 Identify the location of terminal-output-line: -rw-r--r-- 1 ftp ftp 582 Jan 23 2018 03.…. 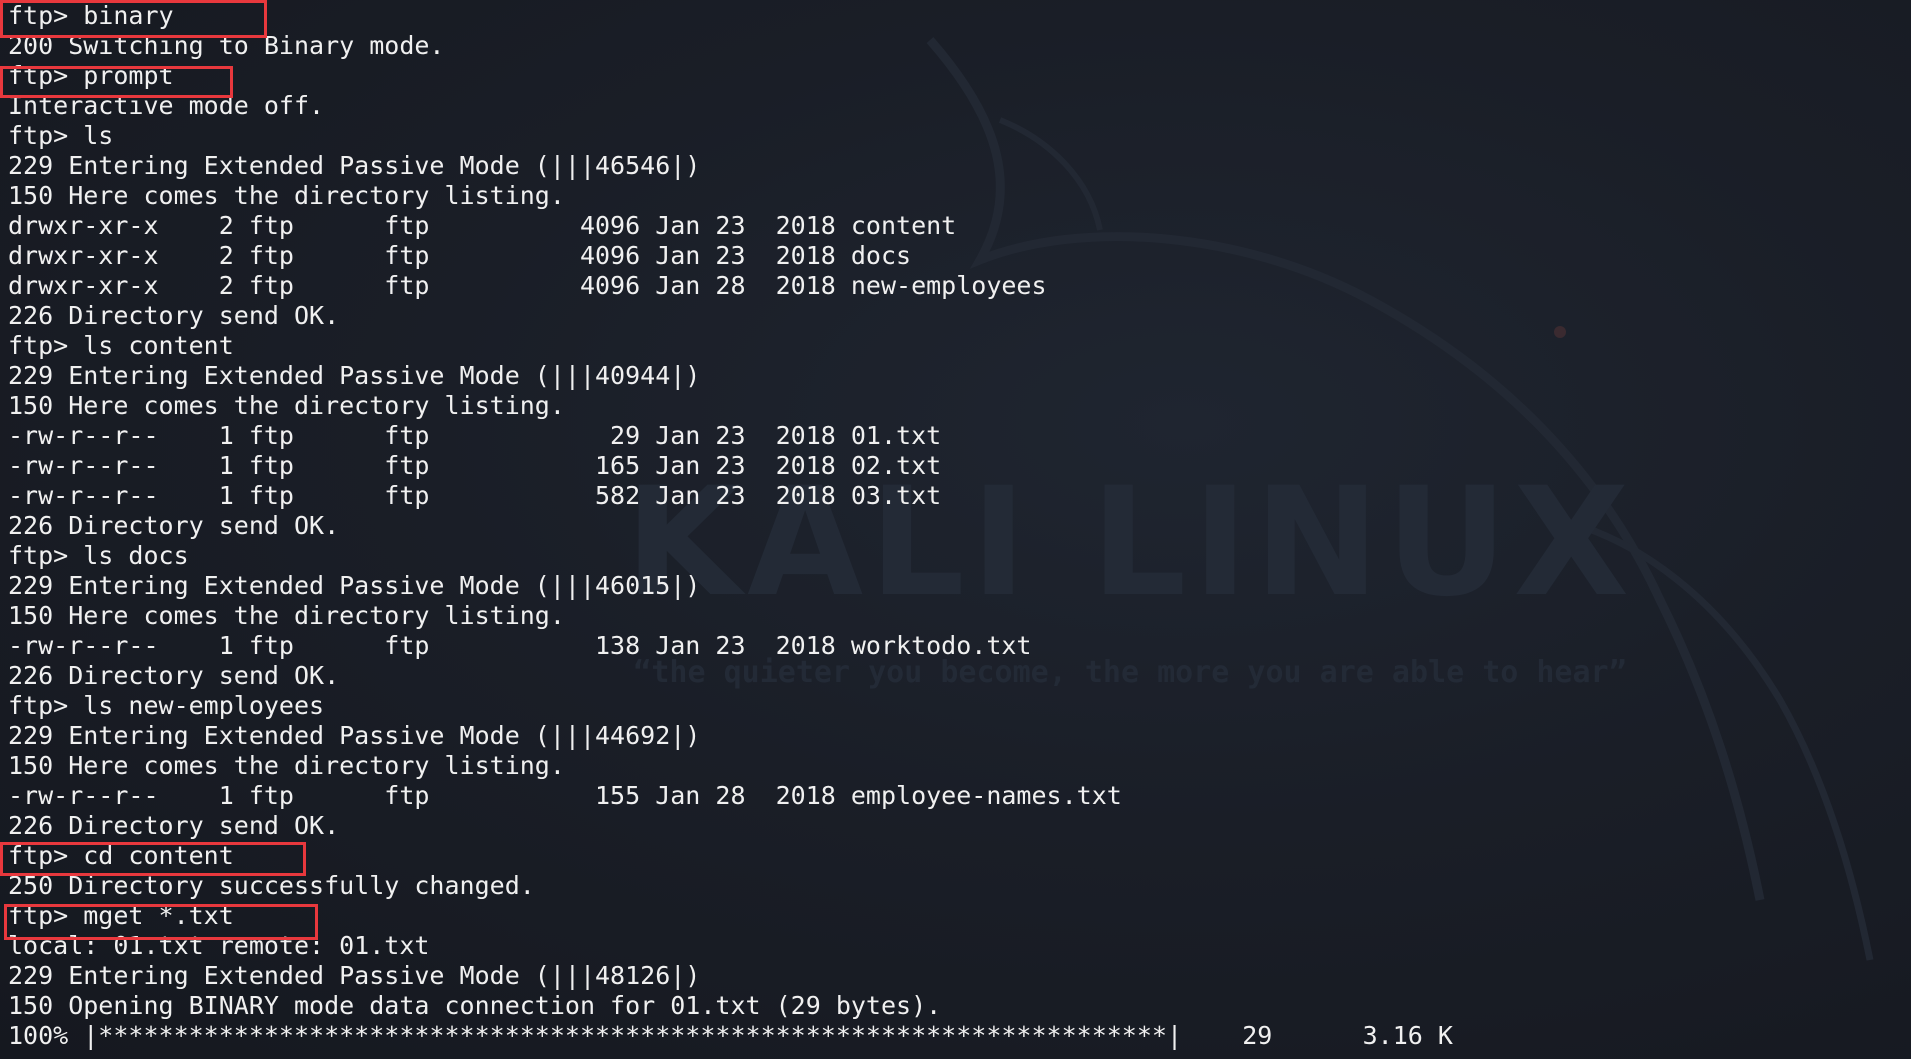
(475, 495).